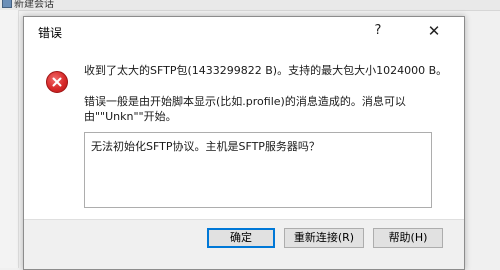 This screenshot has height=270, width=500. What do you see at coordinates (434, 31) in the screenshot?
I see `close-button: ✕` at bounding box center [434, 31].